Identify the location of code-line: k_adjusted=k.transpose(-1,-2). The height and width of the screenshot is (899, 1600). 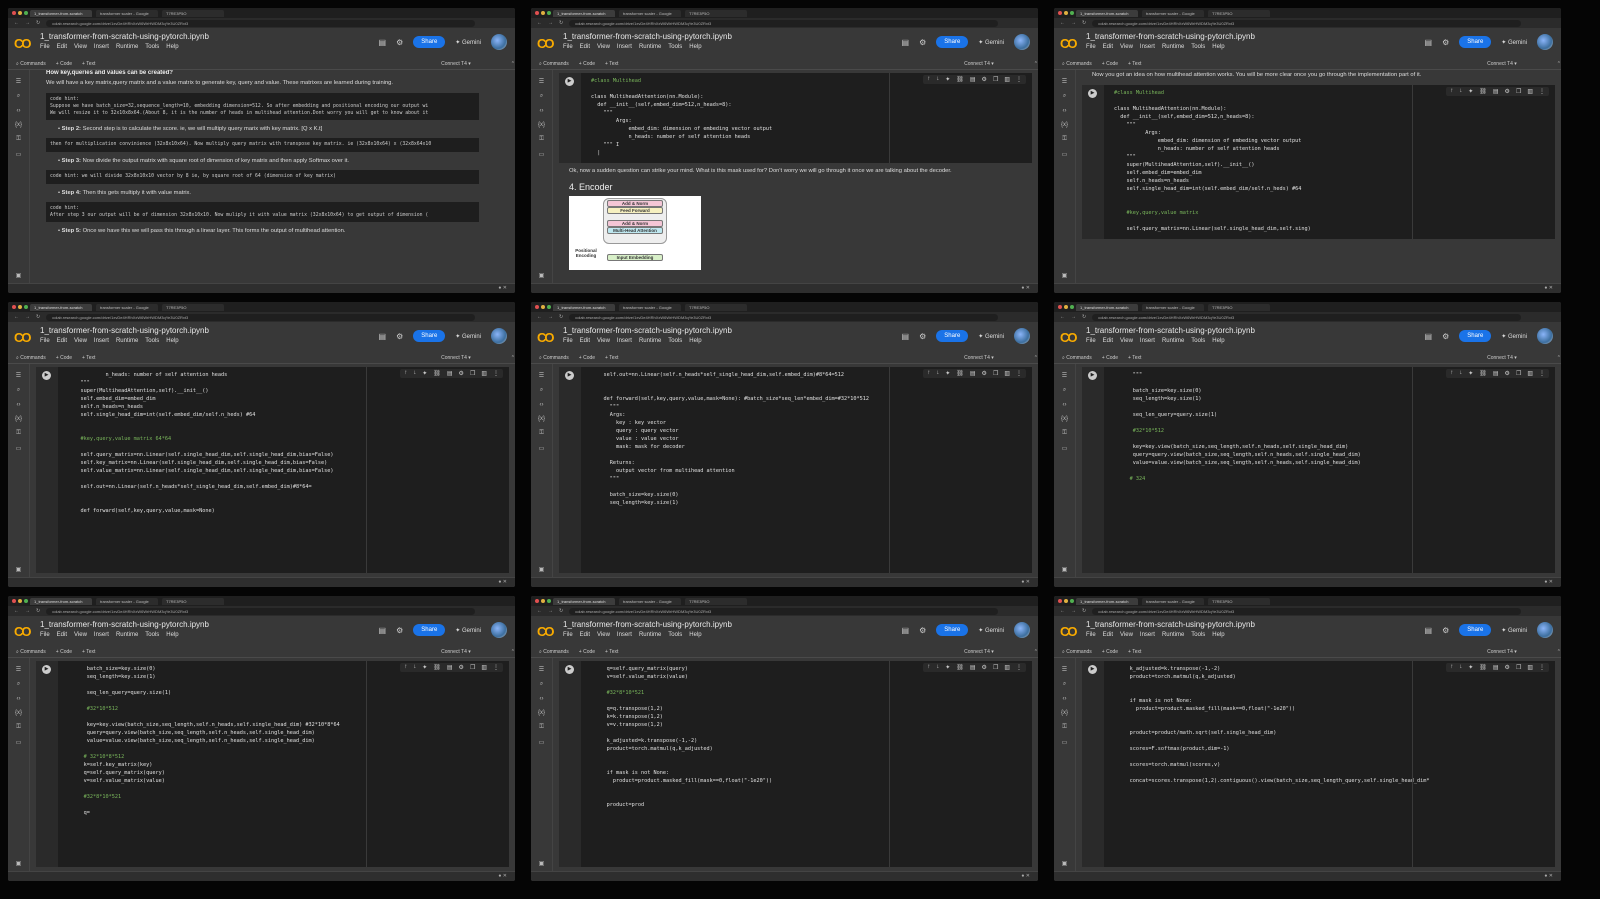
(811, 741).